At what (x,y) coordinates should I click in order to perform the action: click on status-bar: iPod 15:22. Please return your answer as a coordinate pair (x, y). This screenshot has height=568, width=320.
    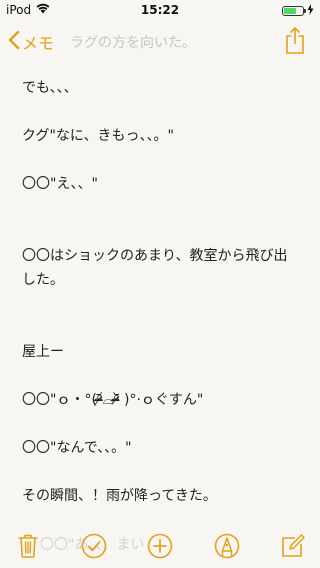
    Looking at the image, I should click on (160, 10).